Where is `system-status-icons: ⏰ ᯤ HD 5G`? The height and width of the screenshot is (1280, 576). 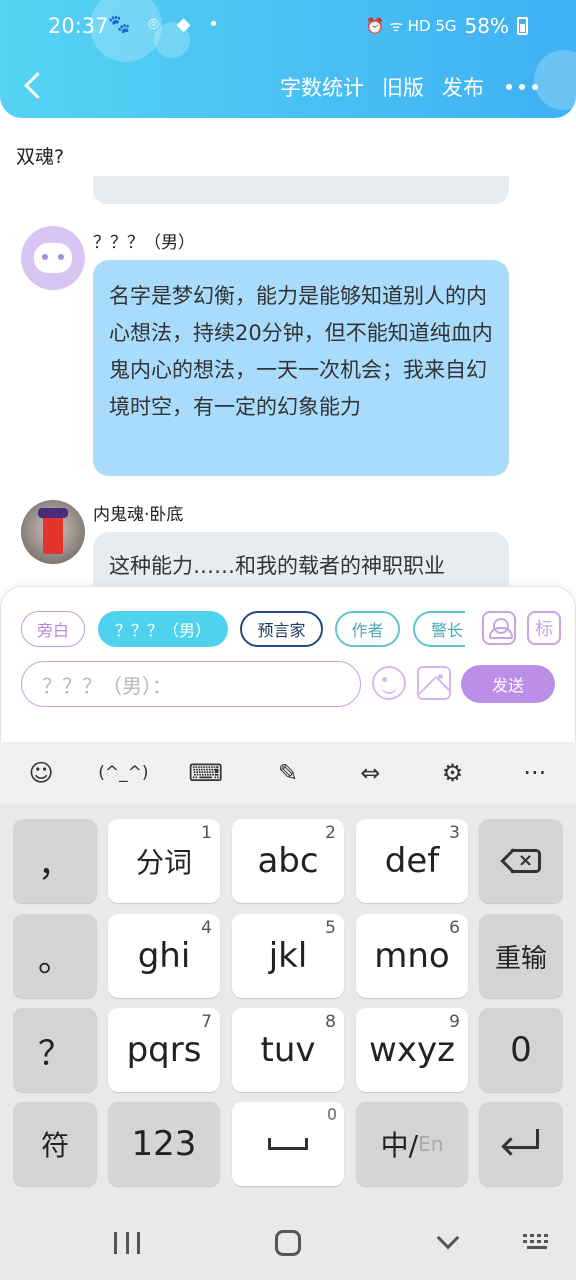 system-status-icons: ⏰ ᯤ HD 5G is located at coordinates (411, 26).